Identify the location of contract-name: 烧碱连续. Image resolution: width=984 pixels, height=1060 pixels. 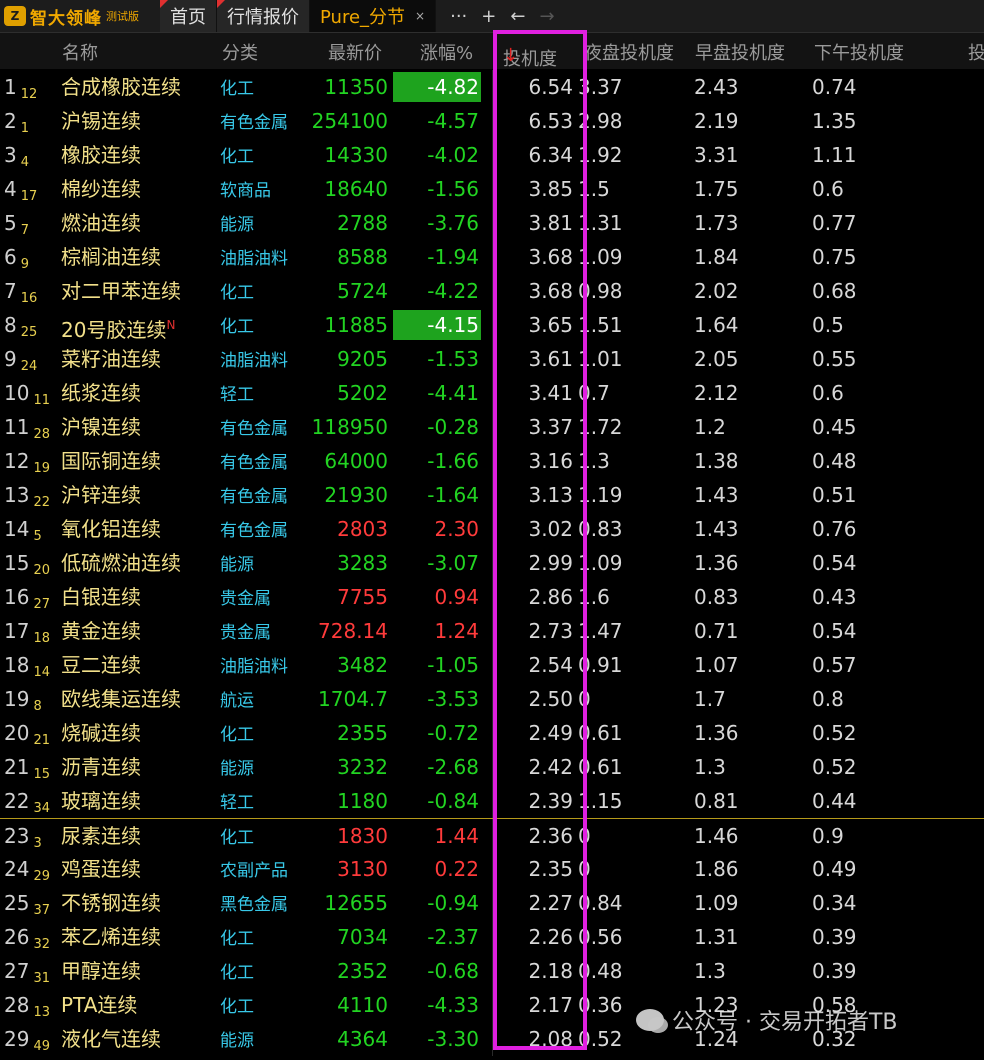
(101, 733).